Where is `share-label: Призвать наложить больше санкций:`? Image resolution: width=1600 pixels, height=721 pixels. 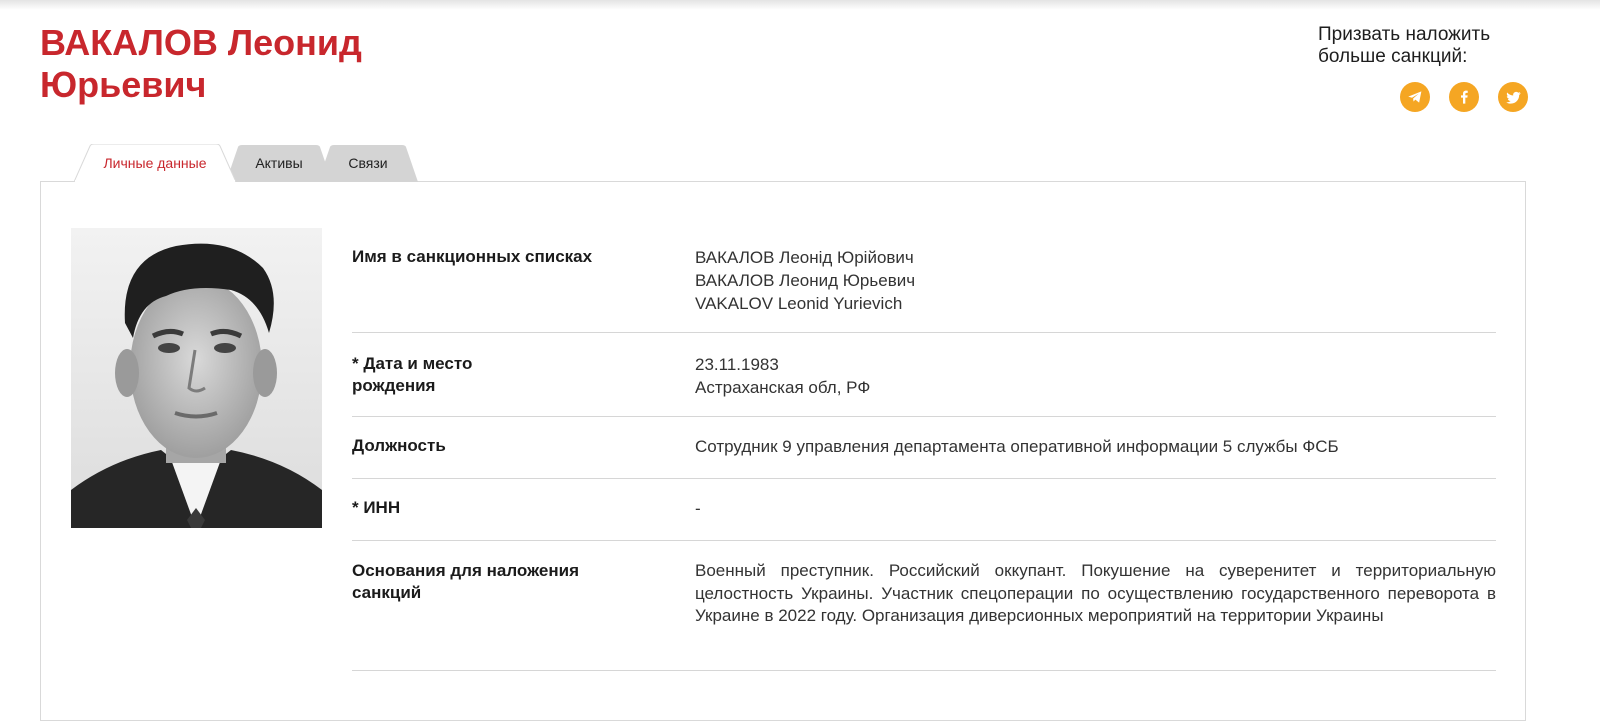 share-label: Призвать наложить больше санкций: is located at coordinates (1423, 46).